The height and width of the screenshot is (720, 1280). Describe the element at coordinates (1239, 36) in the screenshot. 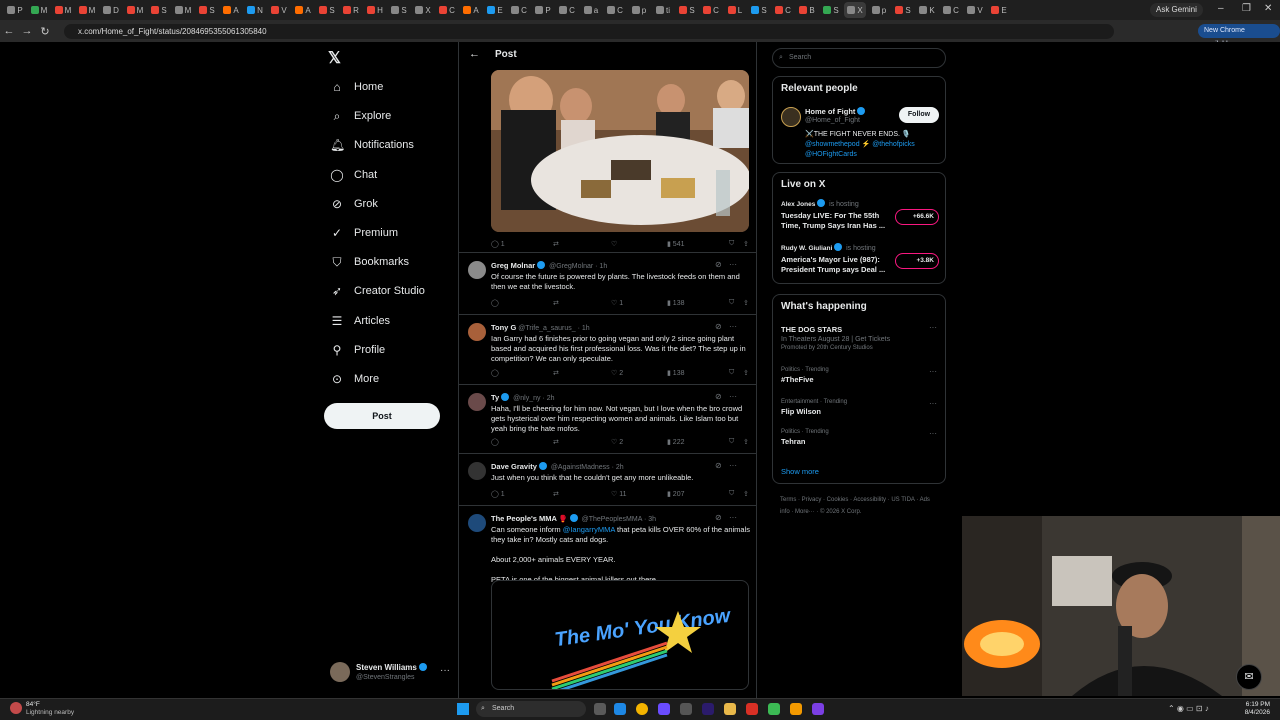

I see `new-chrome-badge: New Chrome available` at that location.